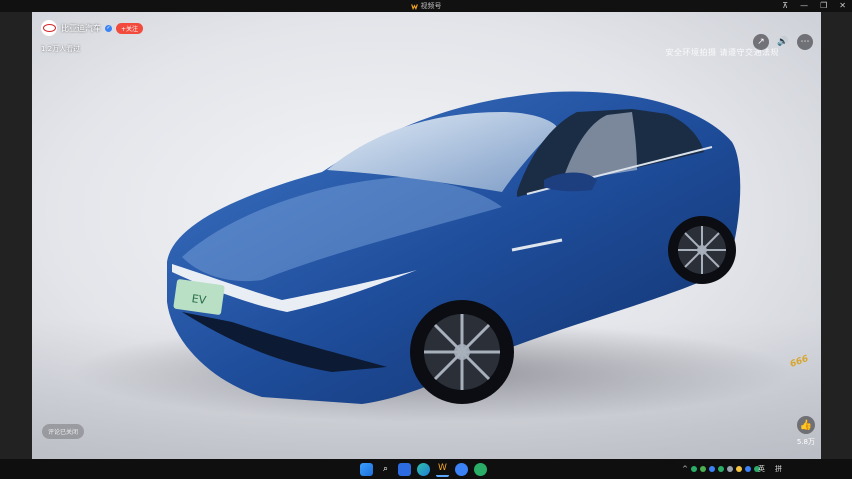  What do you see at coordinates (805, 425) in the screenshot?
I see `like-icon: 👍` at bounding box center [805, 425].